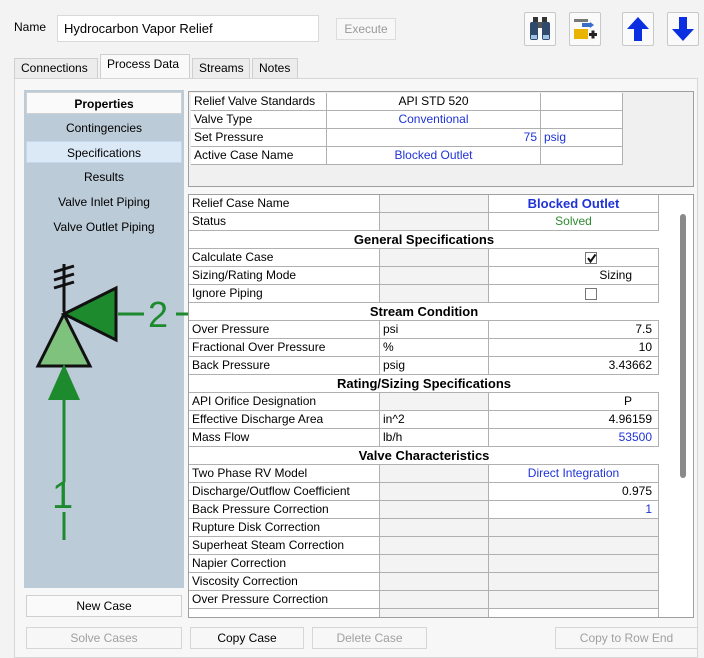  What do you see at coordinates (284, 600) in the screenshot?
I see `row-label: Over Pressure Correction` at bounding box center [284, 600].